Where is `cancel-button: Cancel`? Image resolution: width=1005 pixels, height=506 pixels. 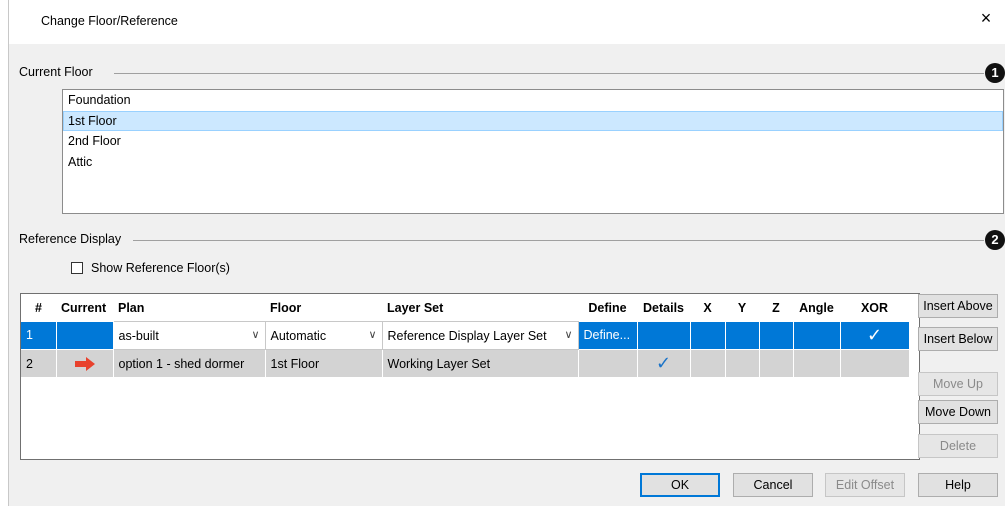 cancel-button: Cancel is located at coordinates (773, 485).